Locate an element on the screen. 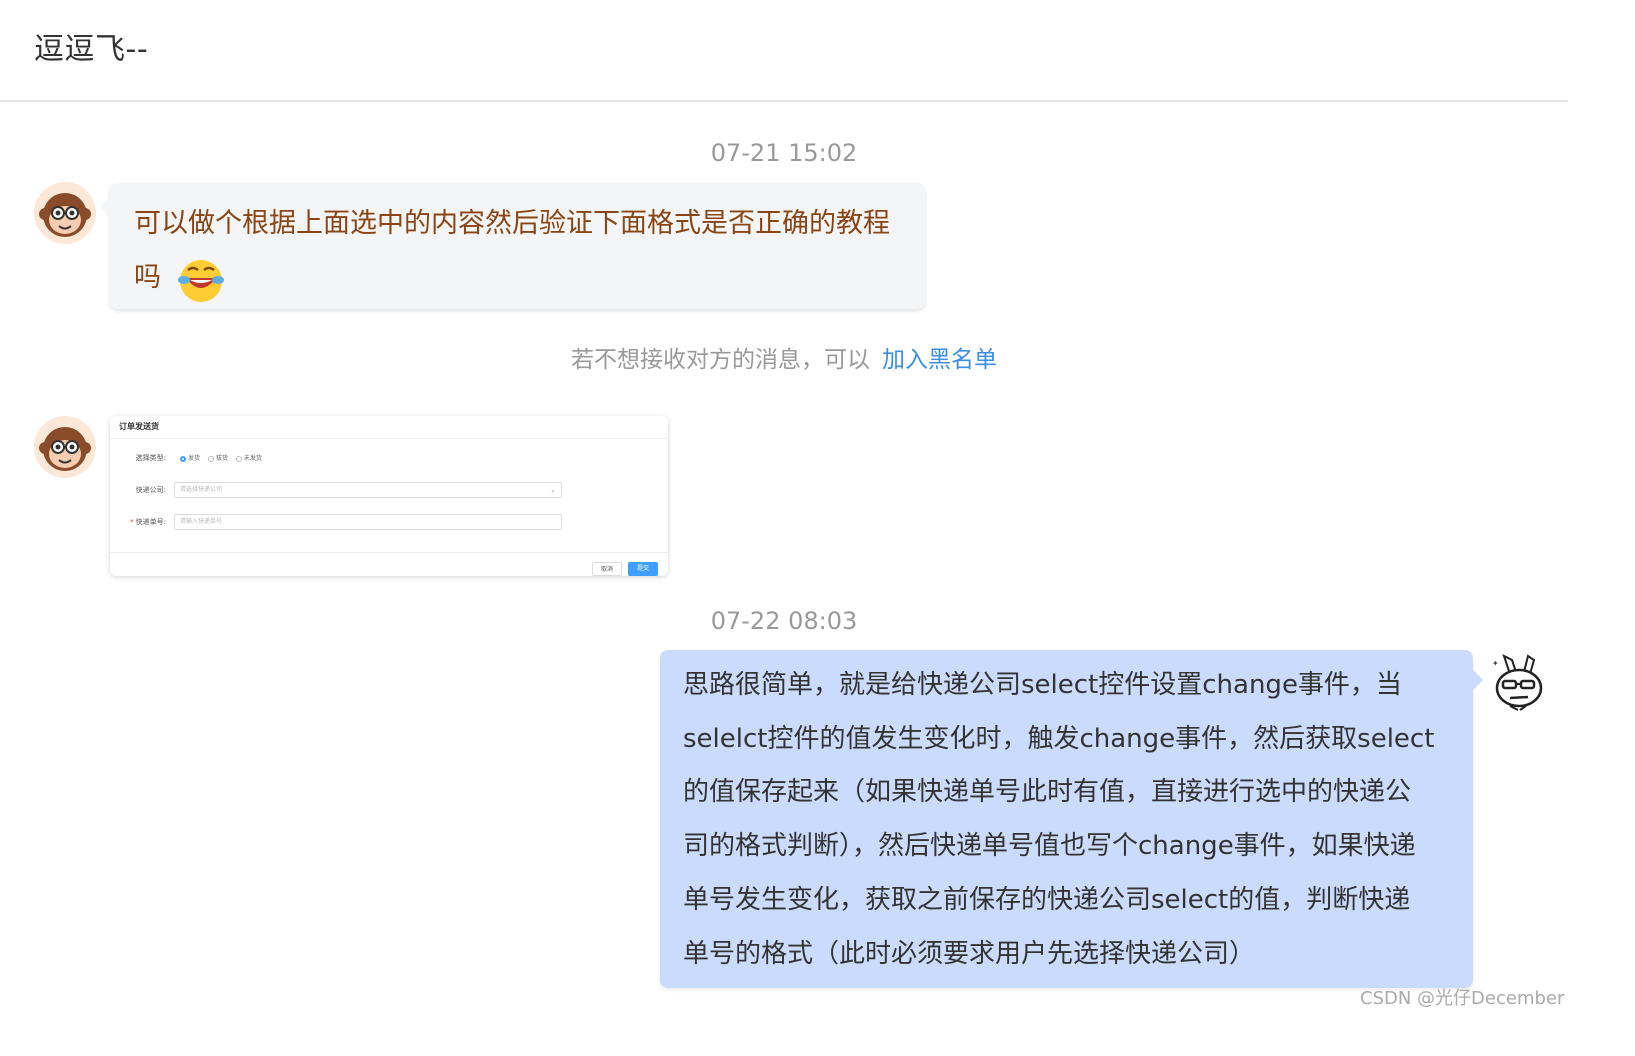 The width and height of the screenshot is (1635, 1056). message-line: 的值保存起来（如果快递单号此时有值，直接进行选中的快递公 is located at coordinates (1047, 792).